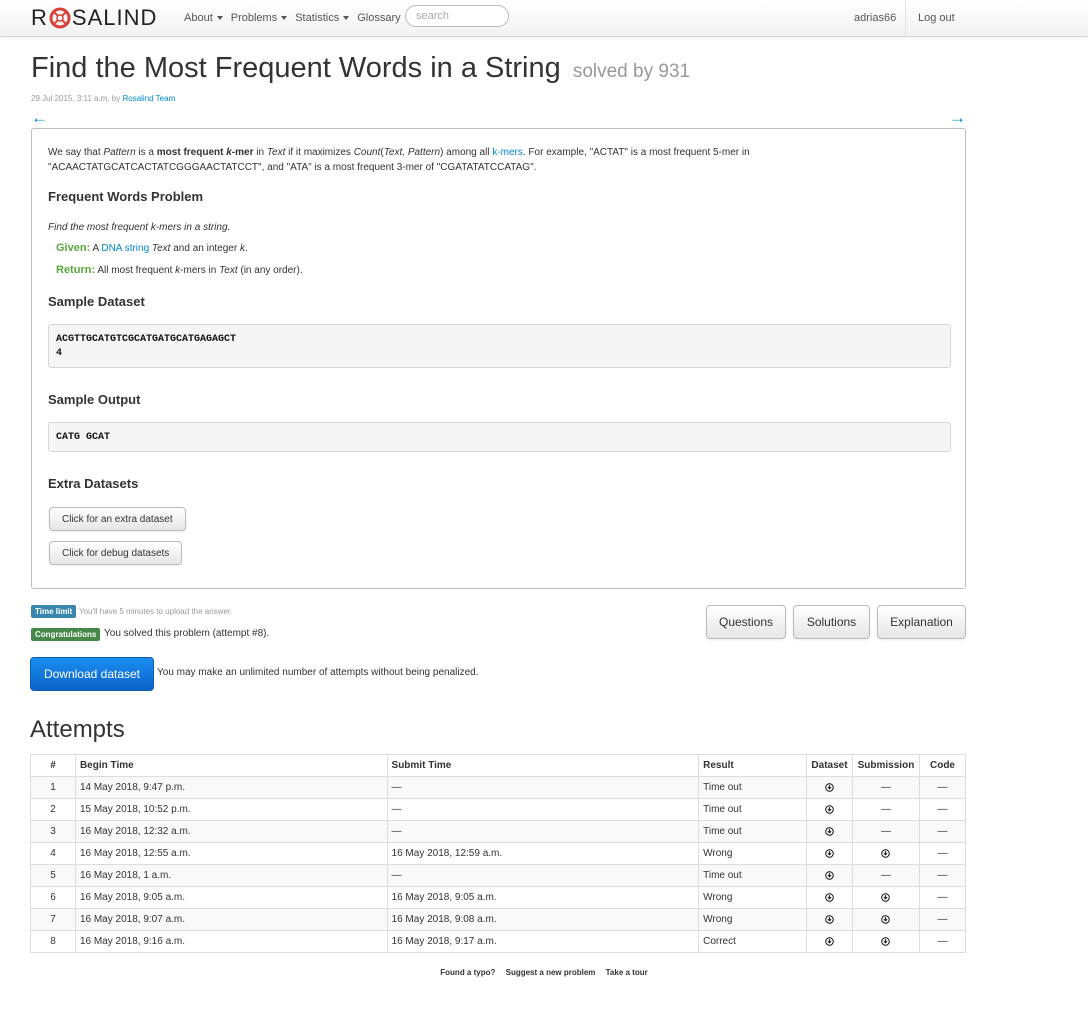  I want to click on take-tour-link: Take a tour, so click(627, 972).